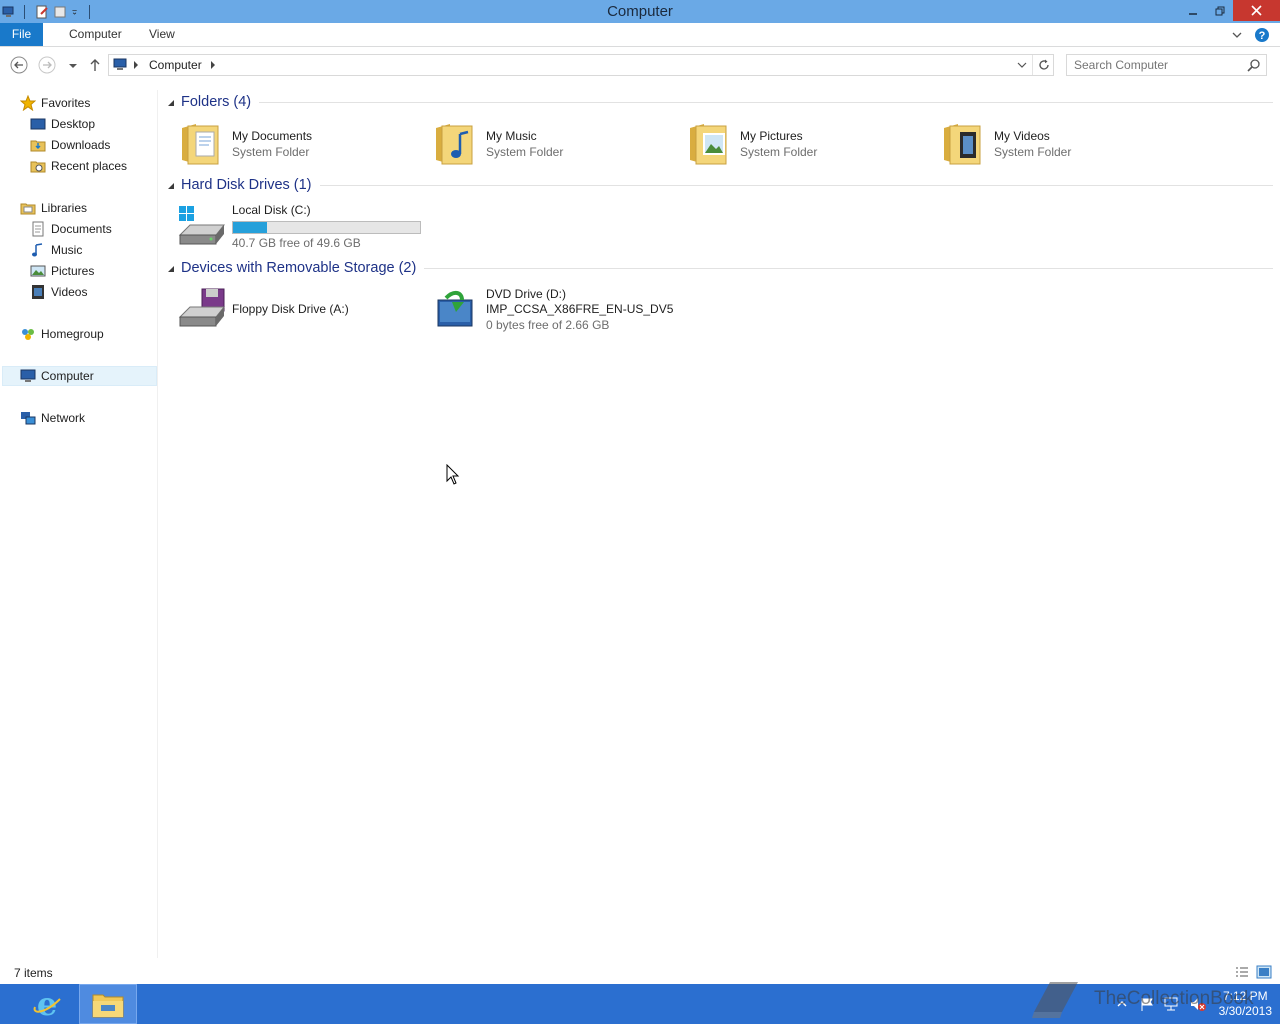 Image resolution: width=1280 pixels, height=1024 pixels. I want to click on tile-name: Floppy Disk Drive (A:), so click(290, 308).